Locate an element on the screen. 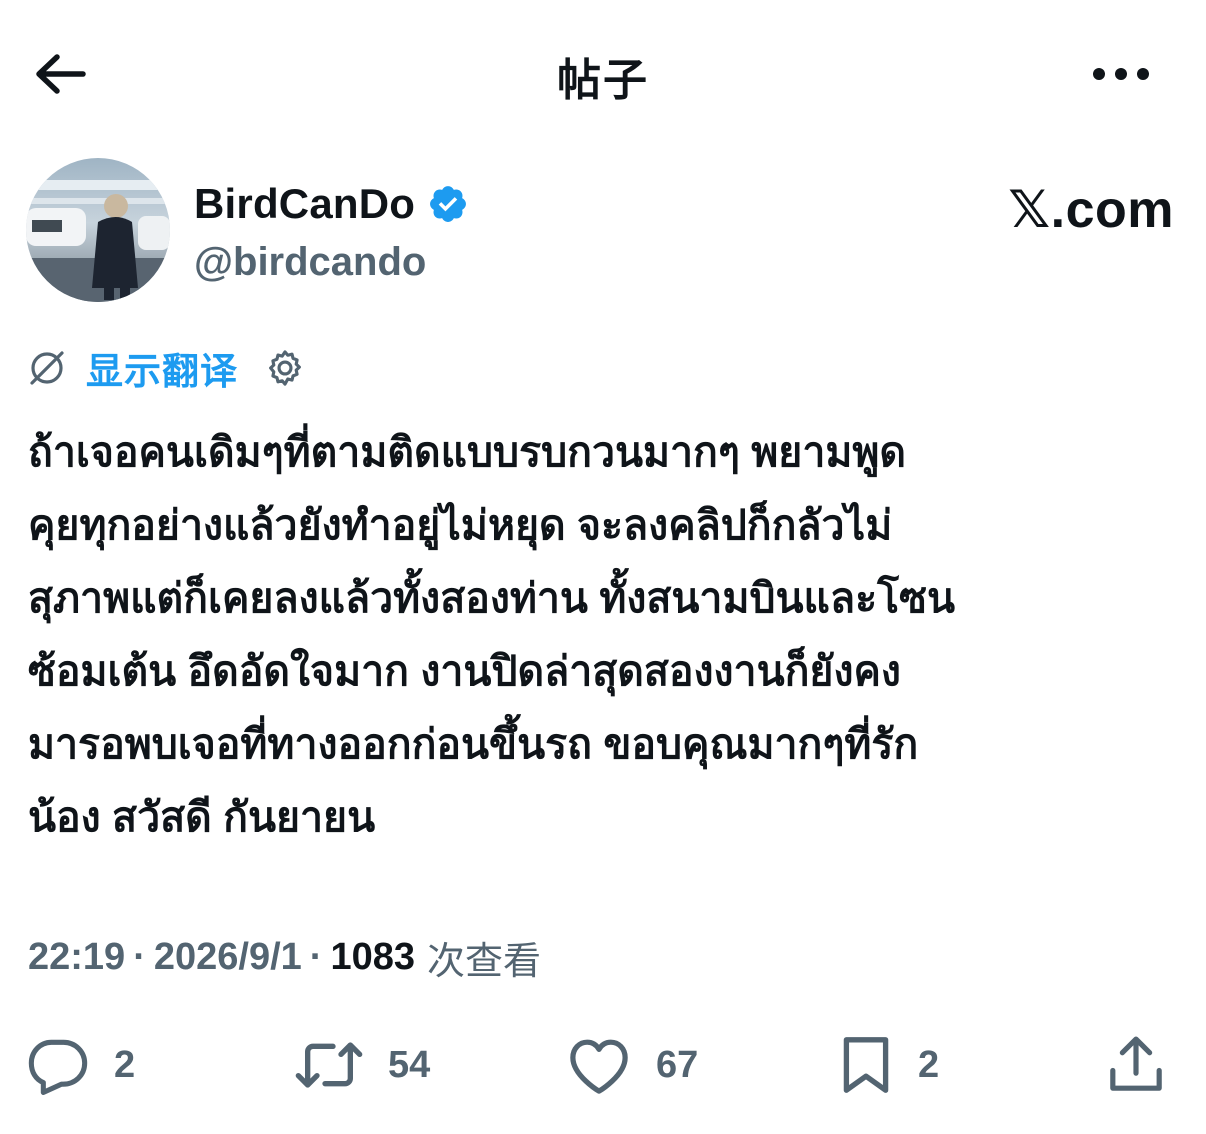  bookmark-button: 2 is located at coordinates (888, 1065).